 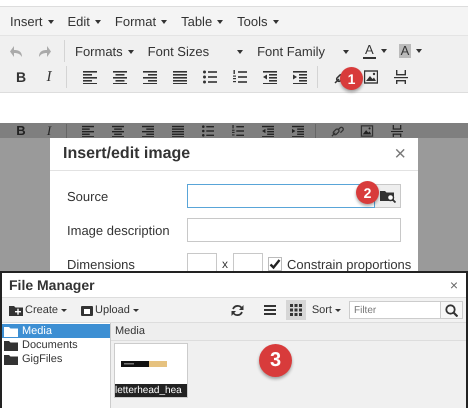 I want to click on menu-item: Insert, so click(x=32, y=21).